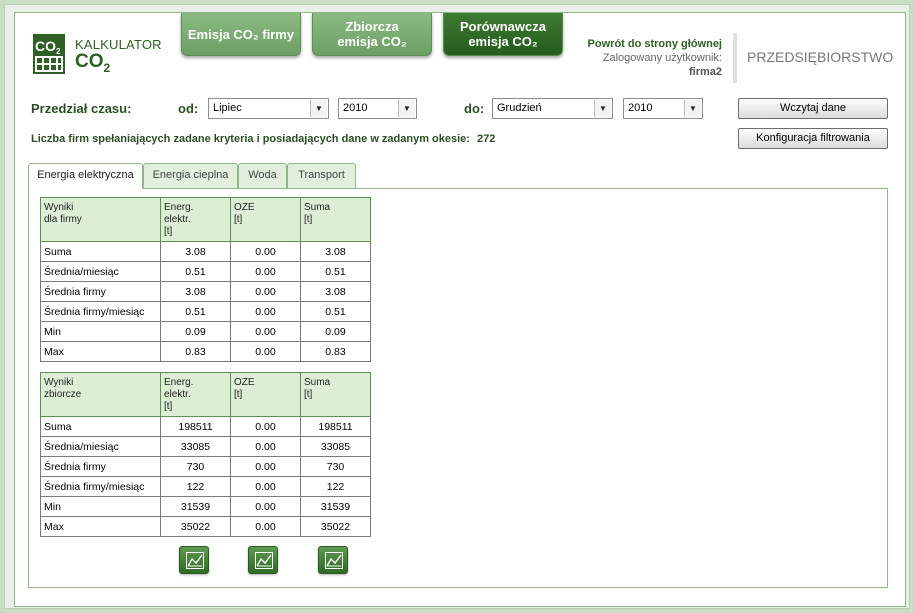  I want to click on logo-co2: CO2, so click(93, 63).